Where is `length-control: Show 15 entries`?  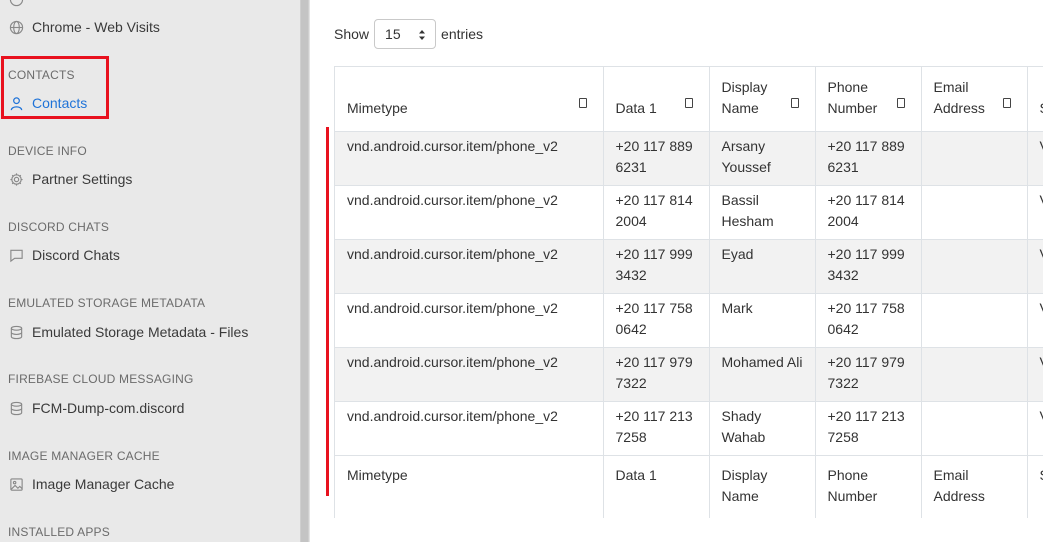
length-control: Show 15 entries is located at coordinates (408, 34).